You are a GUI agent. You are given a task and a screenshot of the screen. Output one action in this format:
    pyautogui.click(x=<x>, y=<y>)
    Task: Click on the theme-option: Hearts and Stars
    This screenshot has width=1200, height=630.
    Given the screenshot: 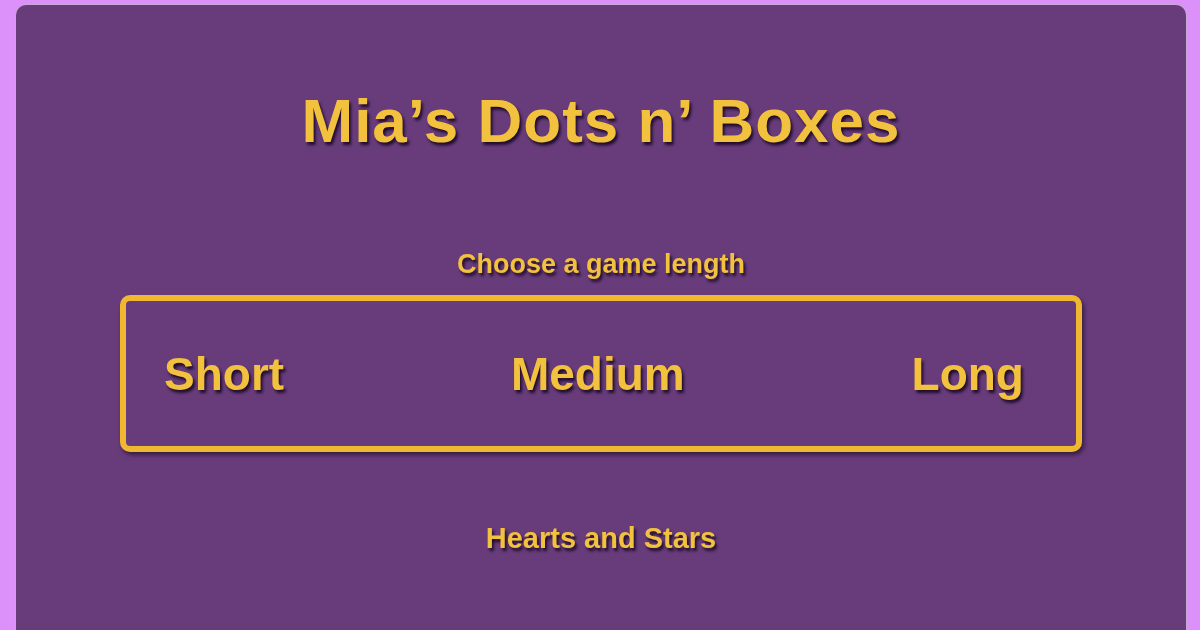 What is the action you would take?
    pyautogui.click(x=601, y=538)
    